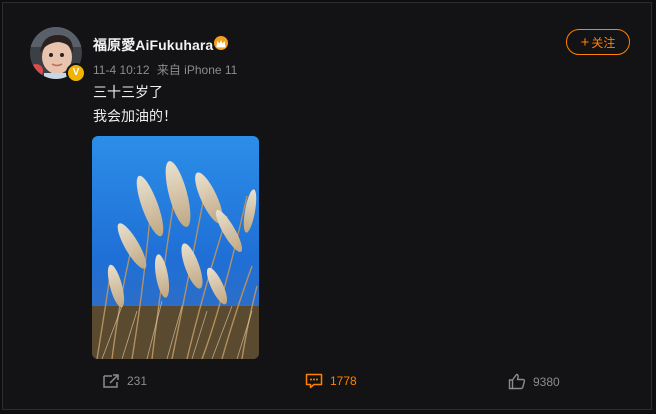  I want to click on like-button: 9380, so click(534, 381).